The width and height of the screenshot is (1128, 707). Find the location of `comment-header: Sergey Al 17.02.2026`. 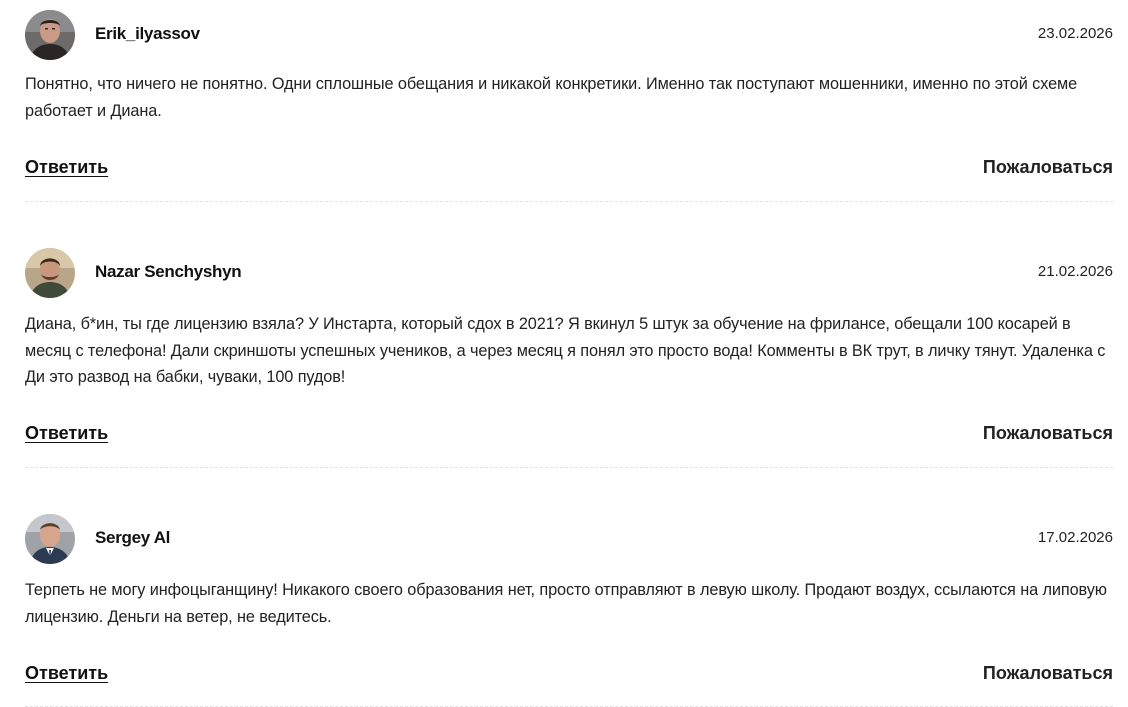

comment-header: Sergey Al 17.02.2026 is located at coordinates (569, 539).